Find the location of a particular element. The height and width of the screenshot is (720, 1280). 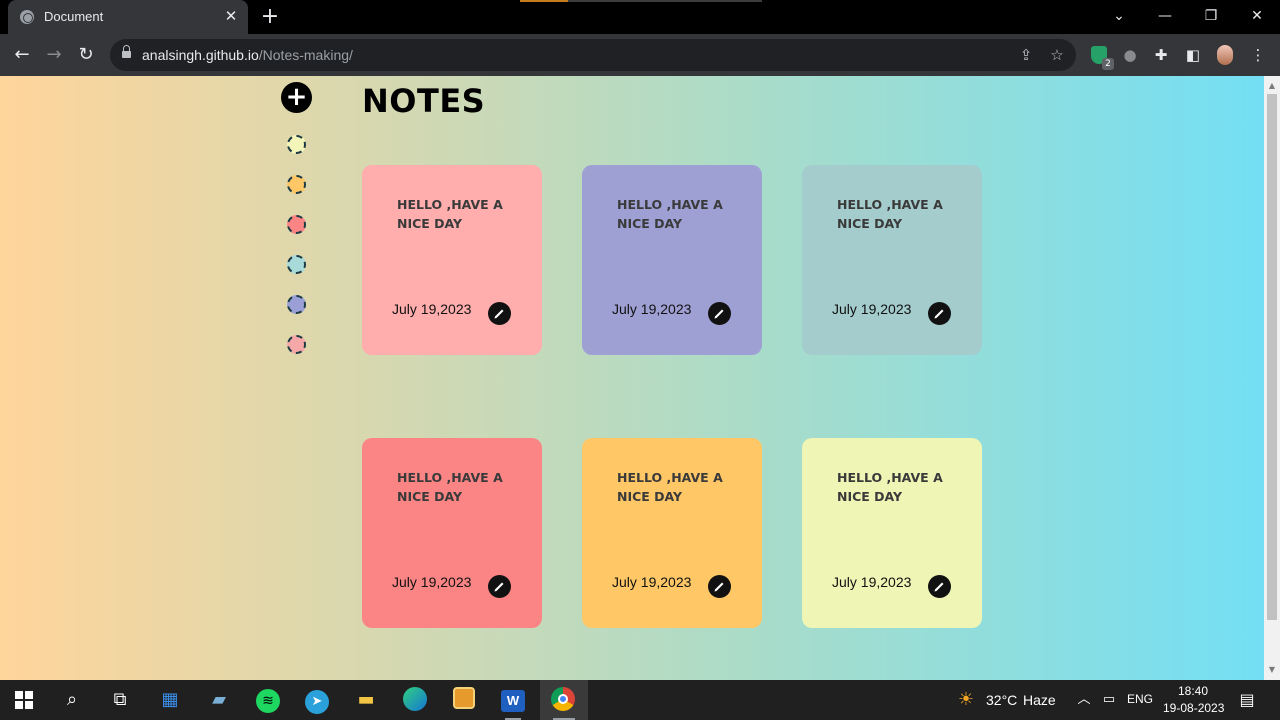

puzzle-extensions-icon: ✚ is located at coordinates (1161, 55).